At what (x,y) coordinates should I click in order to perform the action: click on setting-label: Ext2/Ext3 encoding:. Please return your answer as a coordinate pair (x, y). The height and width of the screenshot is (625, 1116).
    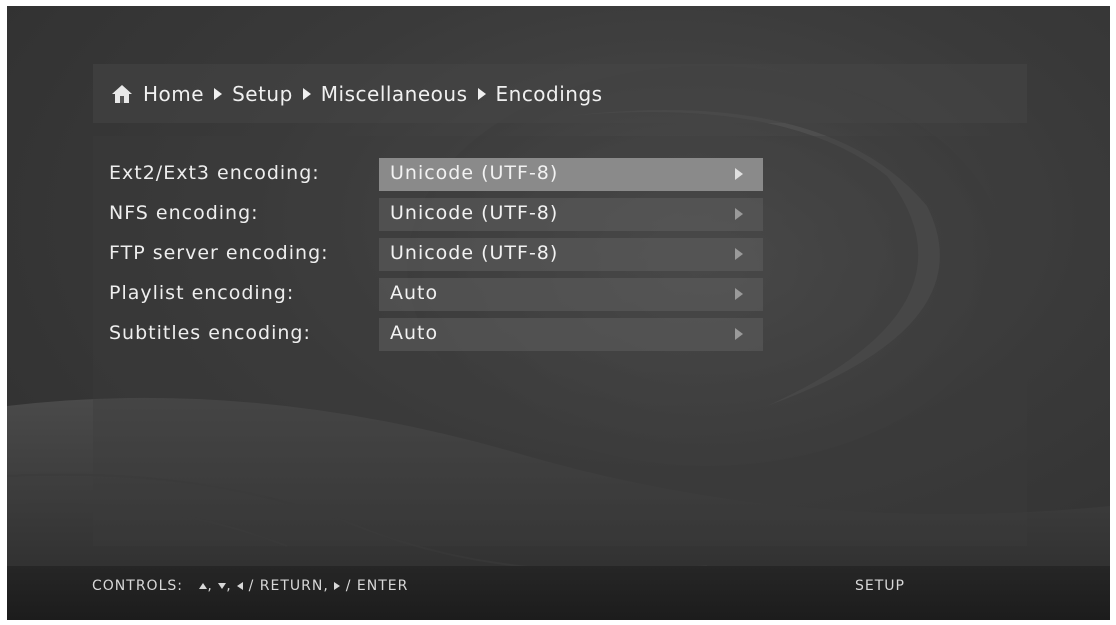
    Looking at the image, I should click on (214, 173).